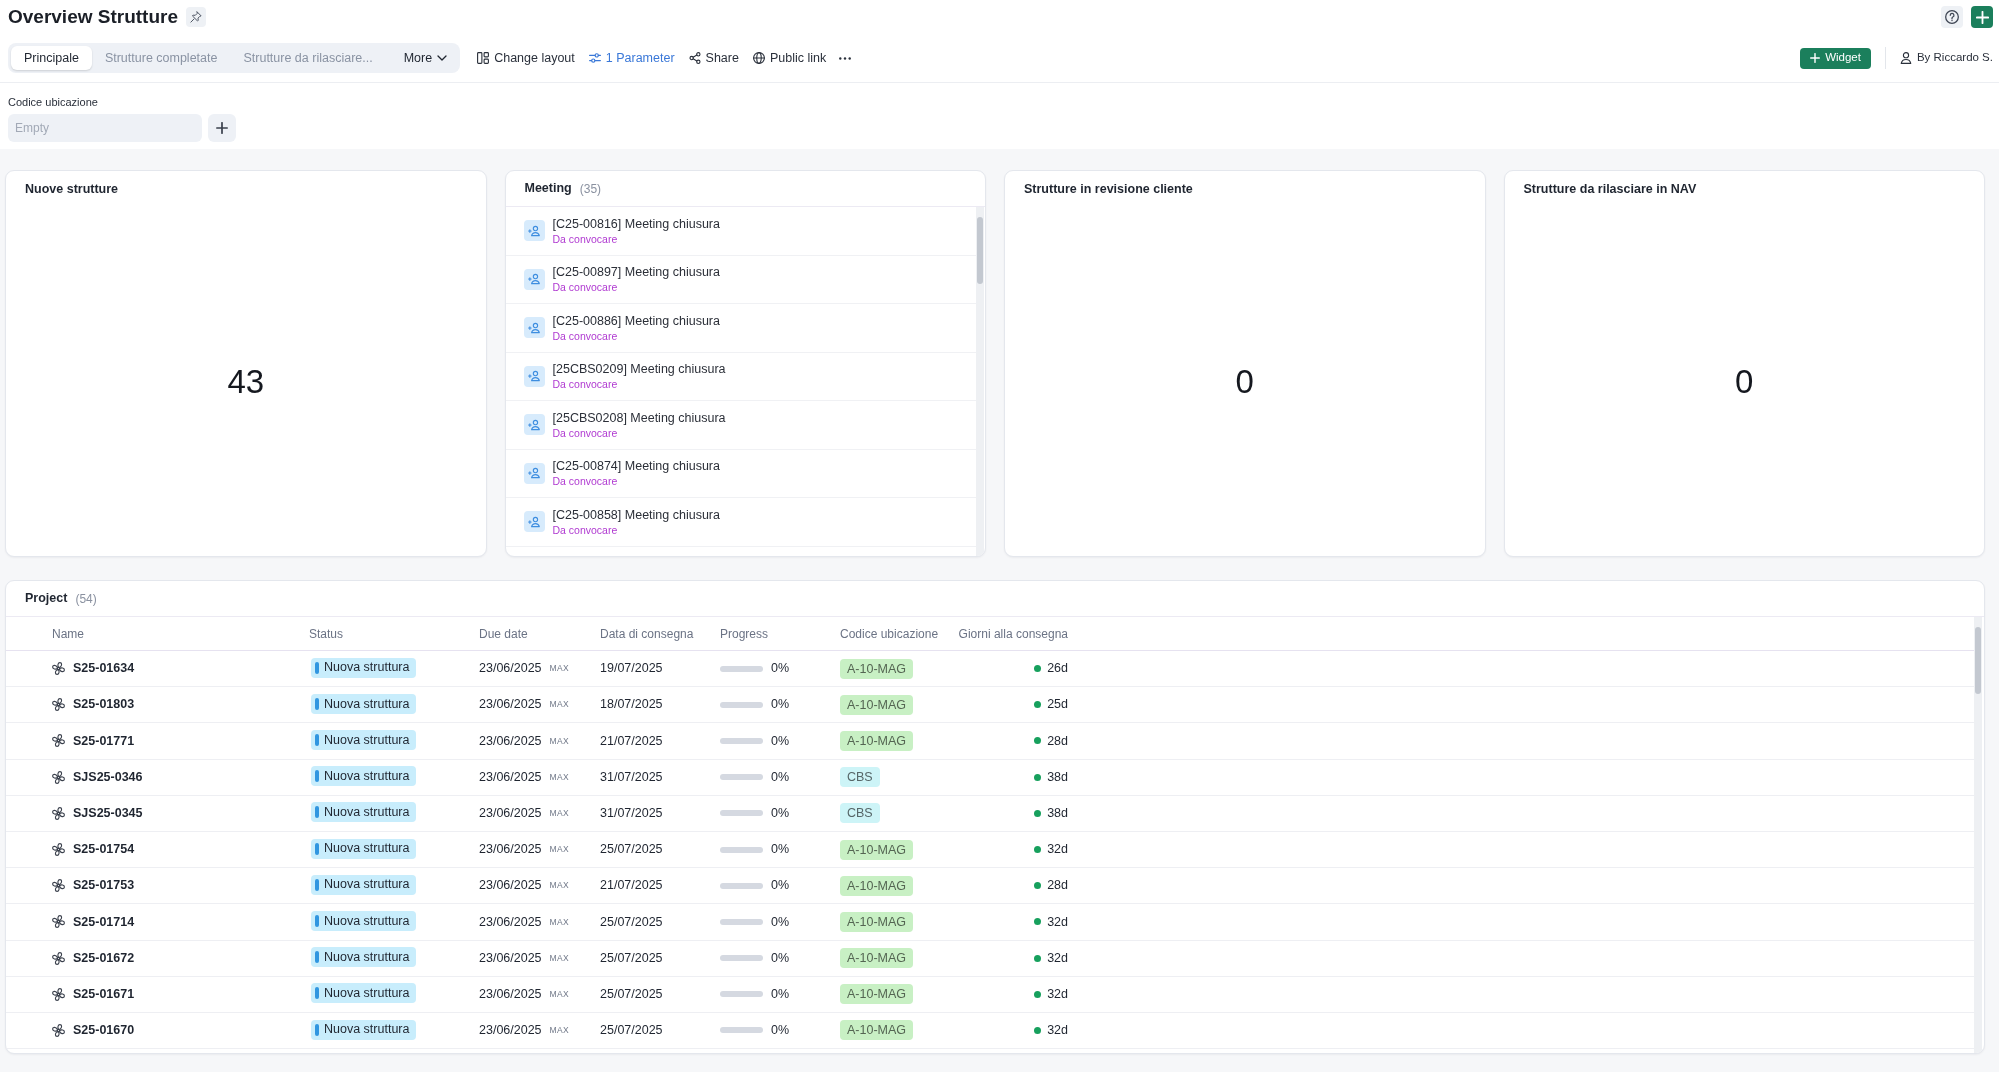 The height and width of the screenshot is (1072, 1999). Describe the element at coordinates (104, 741) in the screenshot. I see `project-name: S25-01771` at that location.